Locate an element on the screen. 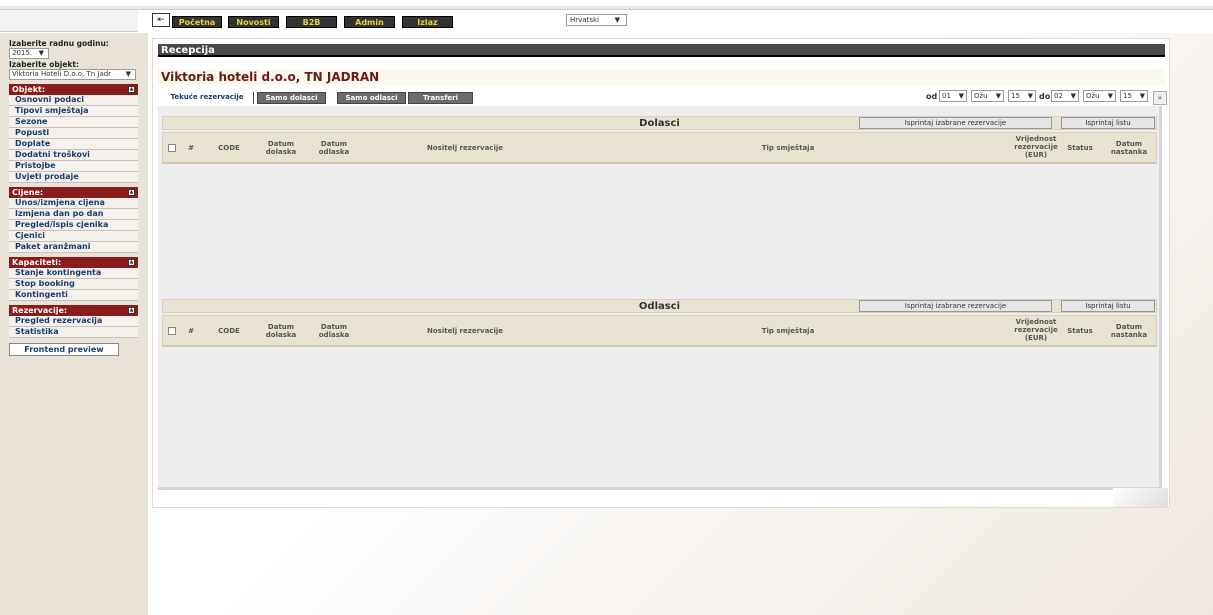 Image resolution: width=1213 pixels, height=615 pixels. section-title: Rezervacije: is located at coordinates (40, 310).